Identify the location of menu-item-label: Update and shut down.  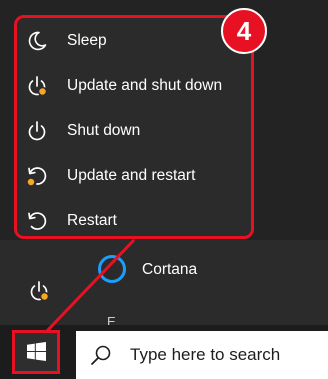
(145, 85).